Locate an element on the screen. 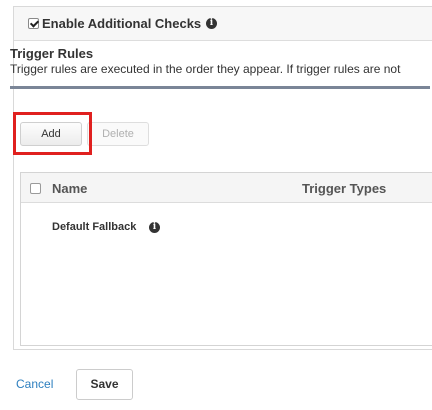 The height and width of the screenshot is (410, 432). select-all-checkbox is located at coordinates (35, 188).